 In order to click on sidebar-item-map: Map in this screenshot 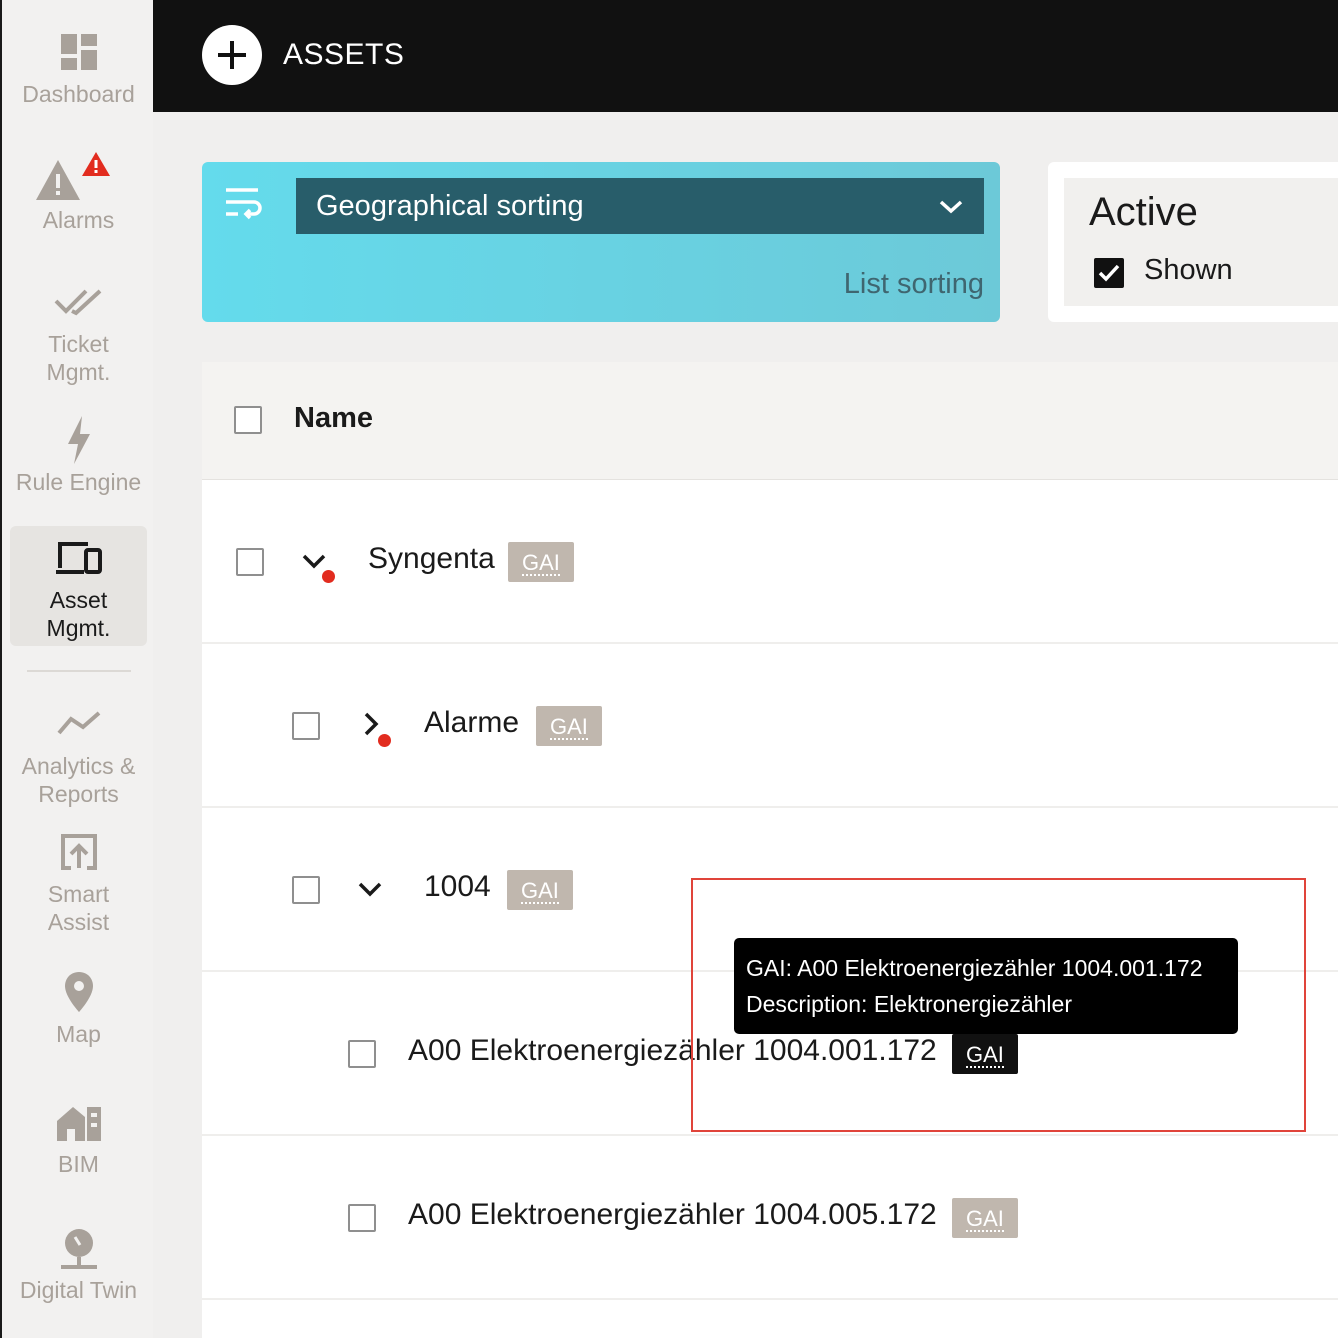, I will do `click(78, 1007)`.